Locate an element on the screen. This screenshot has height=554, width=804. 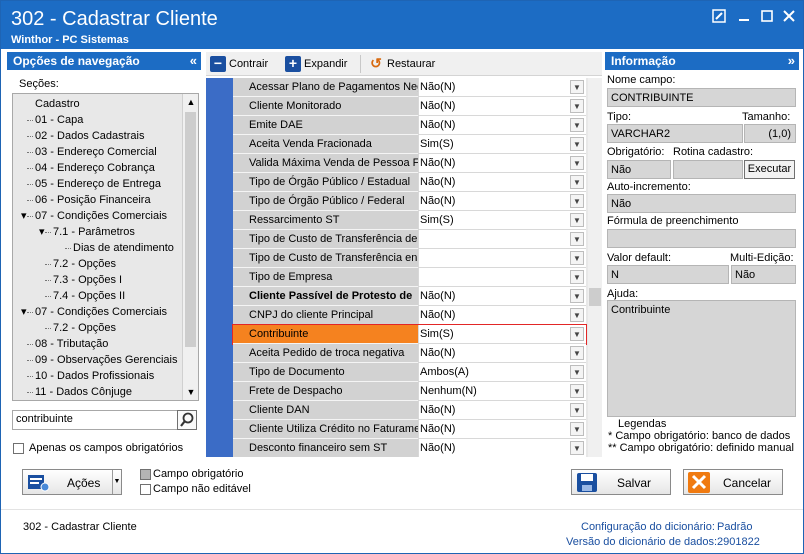
grid-scrollbar is located at coordinates (595, 267).